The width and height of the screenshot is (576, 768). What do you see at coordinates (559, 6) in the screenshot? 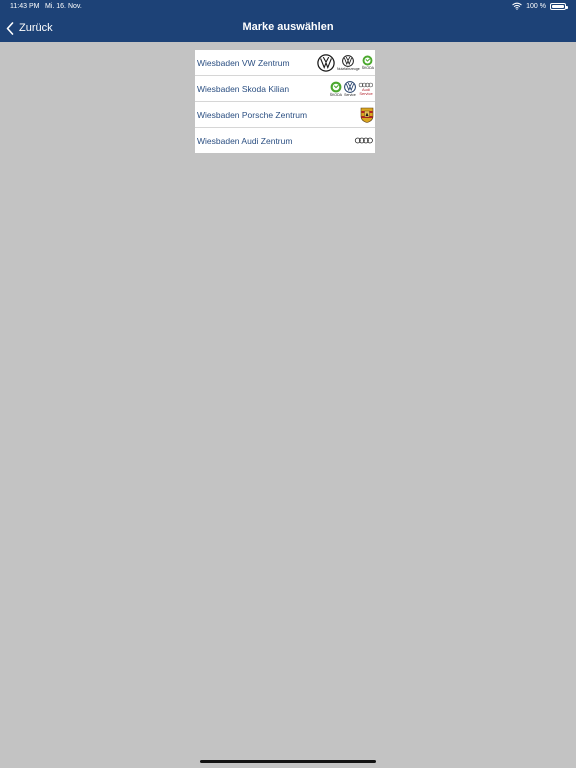
I see `battery-icon` at bounding box center [559, 6].